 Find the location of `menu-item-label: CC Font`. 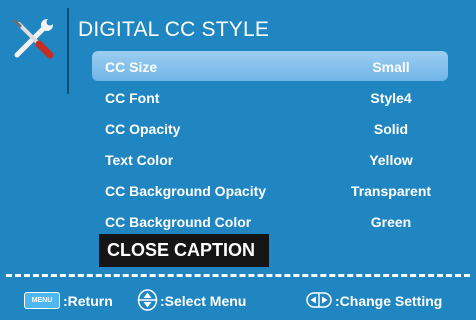

menu-item-label: CC Font is located at coordinates (132, 98).